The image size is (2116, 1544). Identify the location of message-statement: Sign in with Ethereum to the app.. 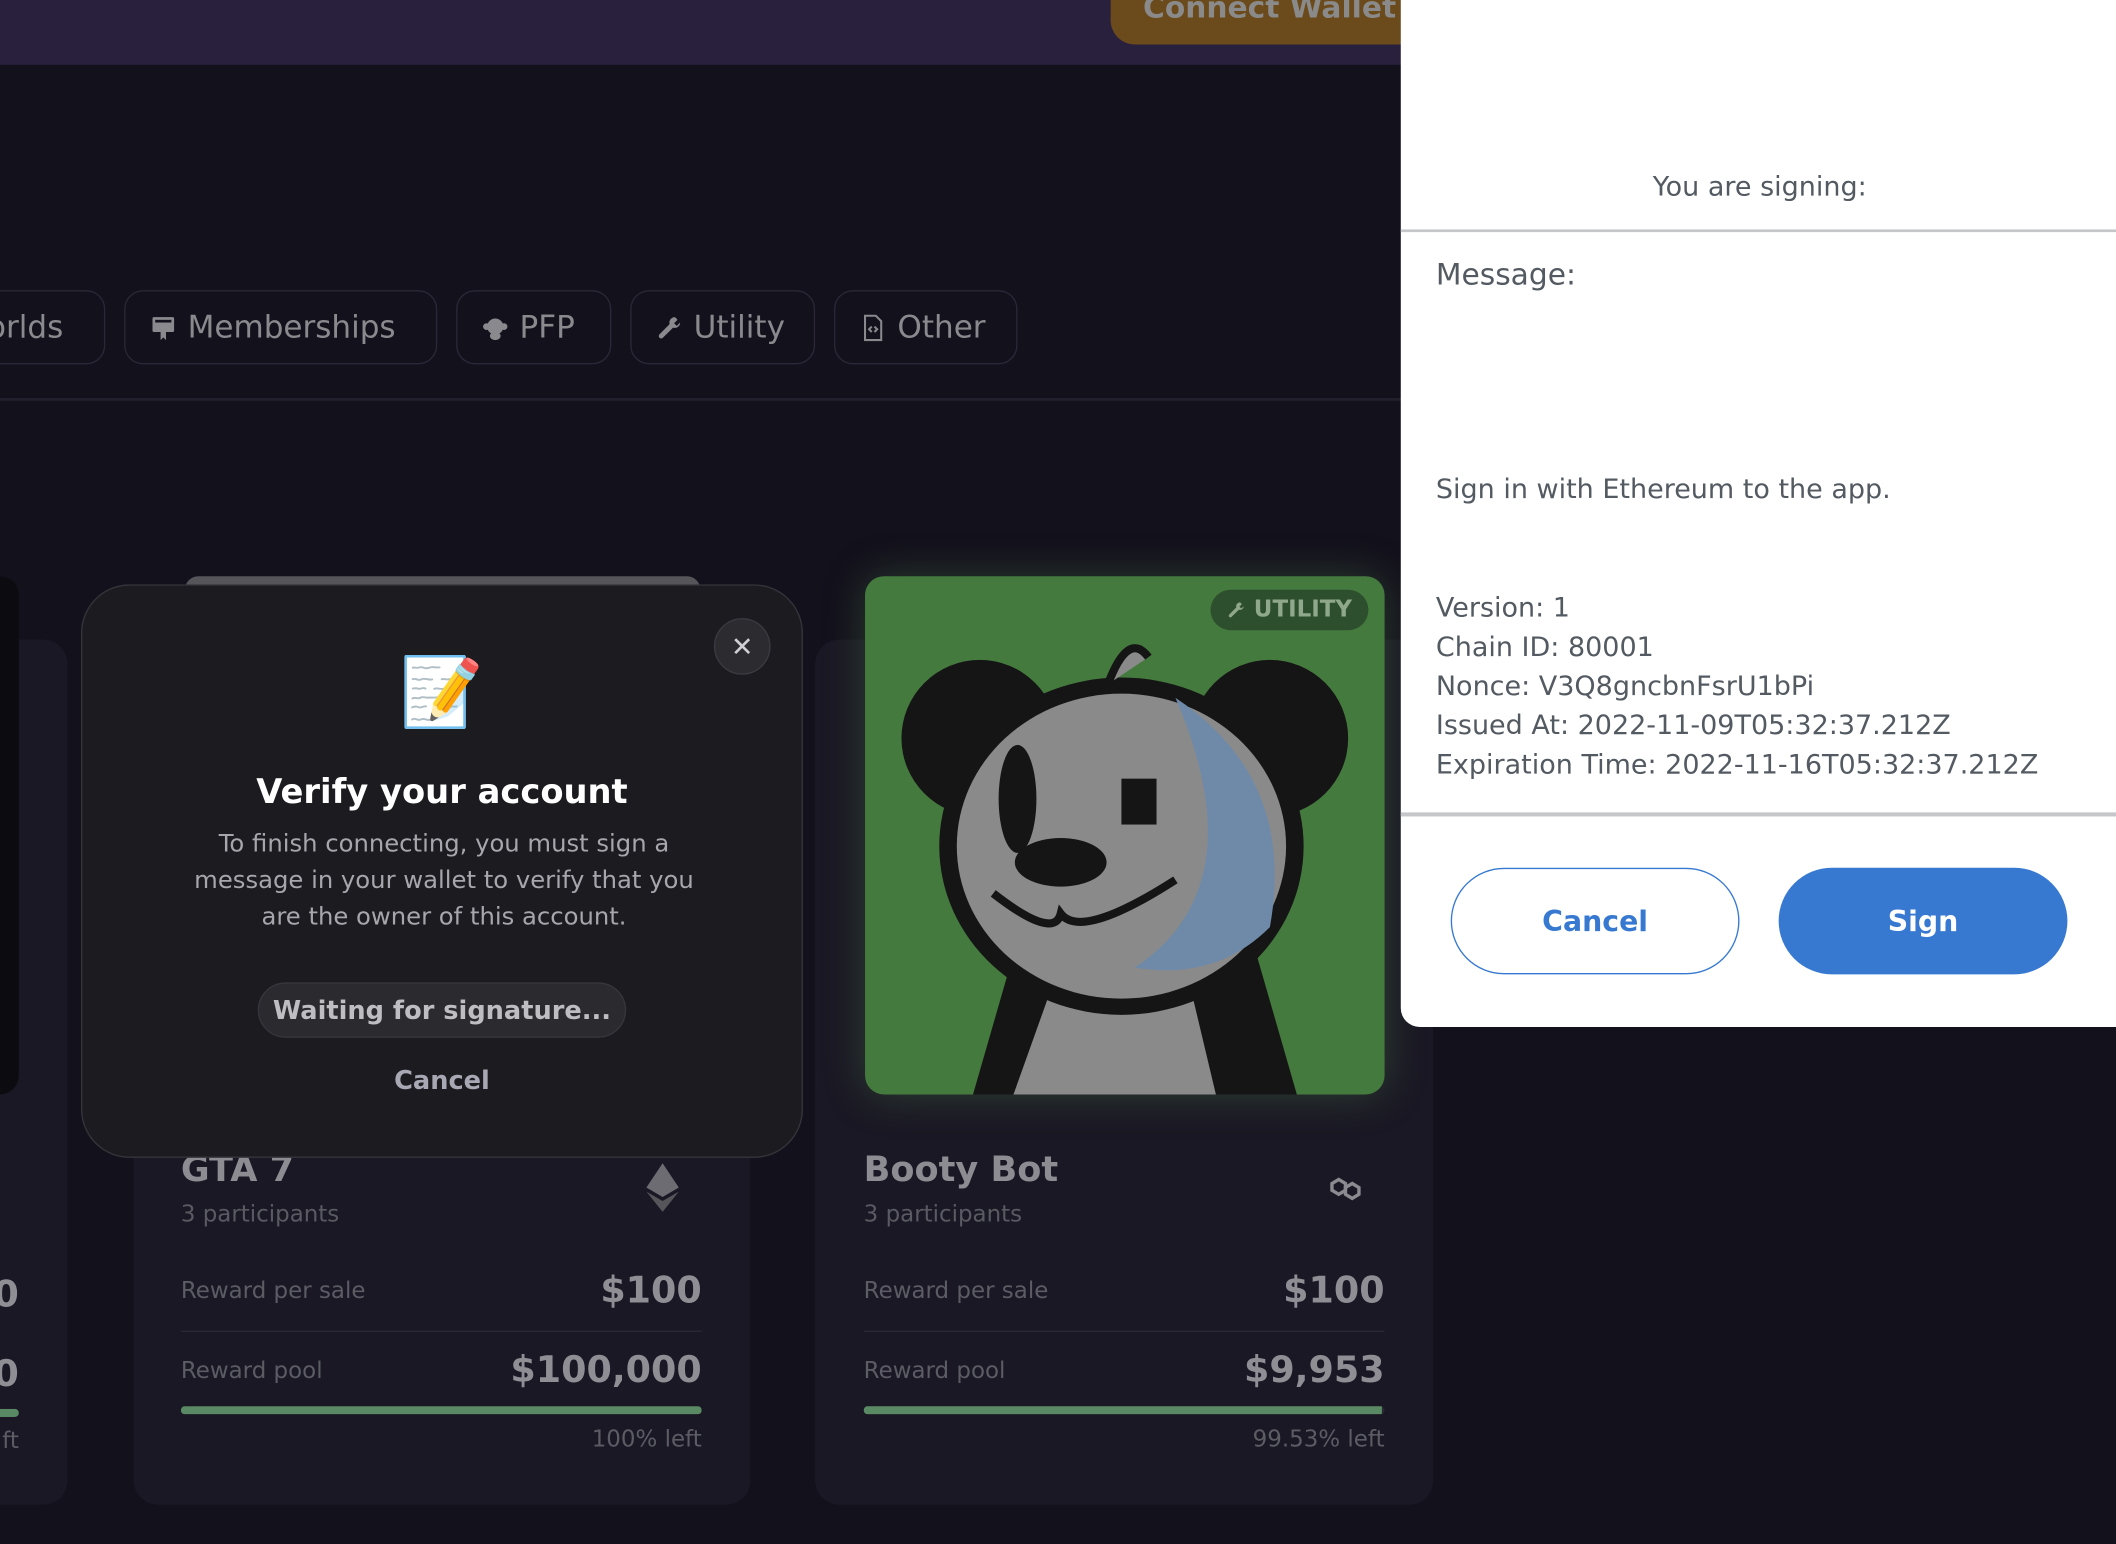
(1663, 488).